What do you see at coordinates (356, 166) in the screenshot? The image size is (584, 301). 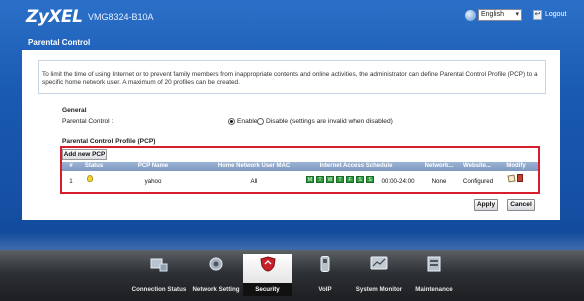 I see `col-schedule: Internet Access Schedule` at bounding box center [356, 166].